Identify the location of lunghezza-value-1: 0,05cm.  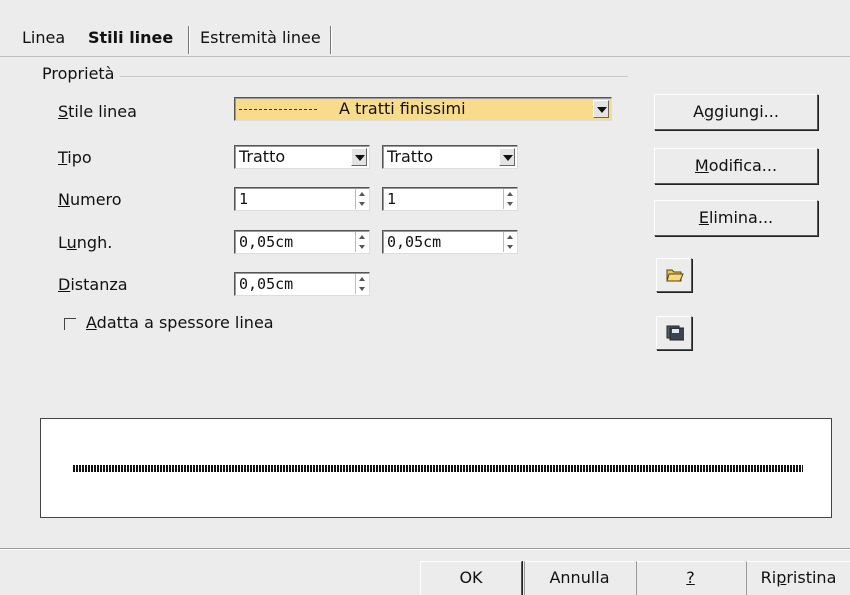
(266, 242).